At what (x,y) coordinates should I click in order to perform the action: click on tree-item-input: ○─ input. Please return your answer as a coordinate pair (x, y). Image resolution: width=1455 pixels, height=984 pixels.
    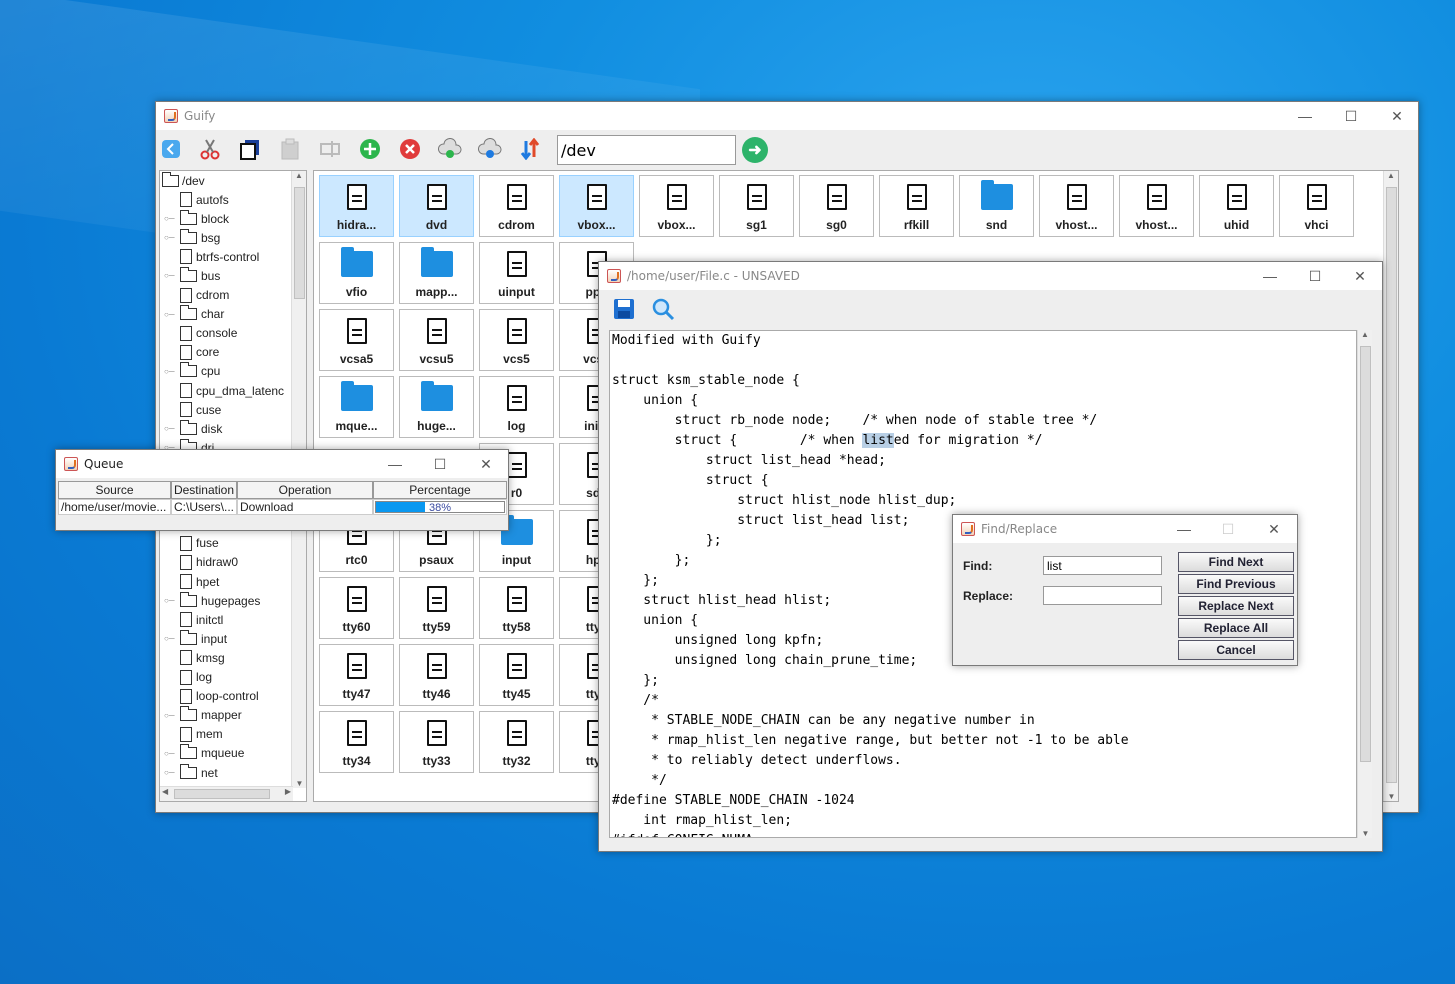
    Looking at the image, I should click on (195, 638).